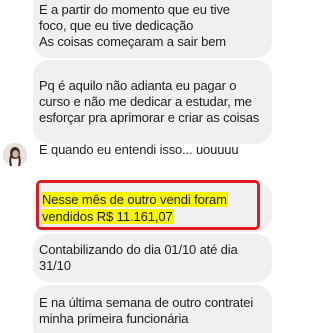  Describe the element at coordinates (116, 25) in the screenshot. I see `message-text: foco, que eu tive dedicação` at that location.